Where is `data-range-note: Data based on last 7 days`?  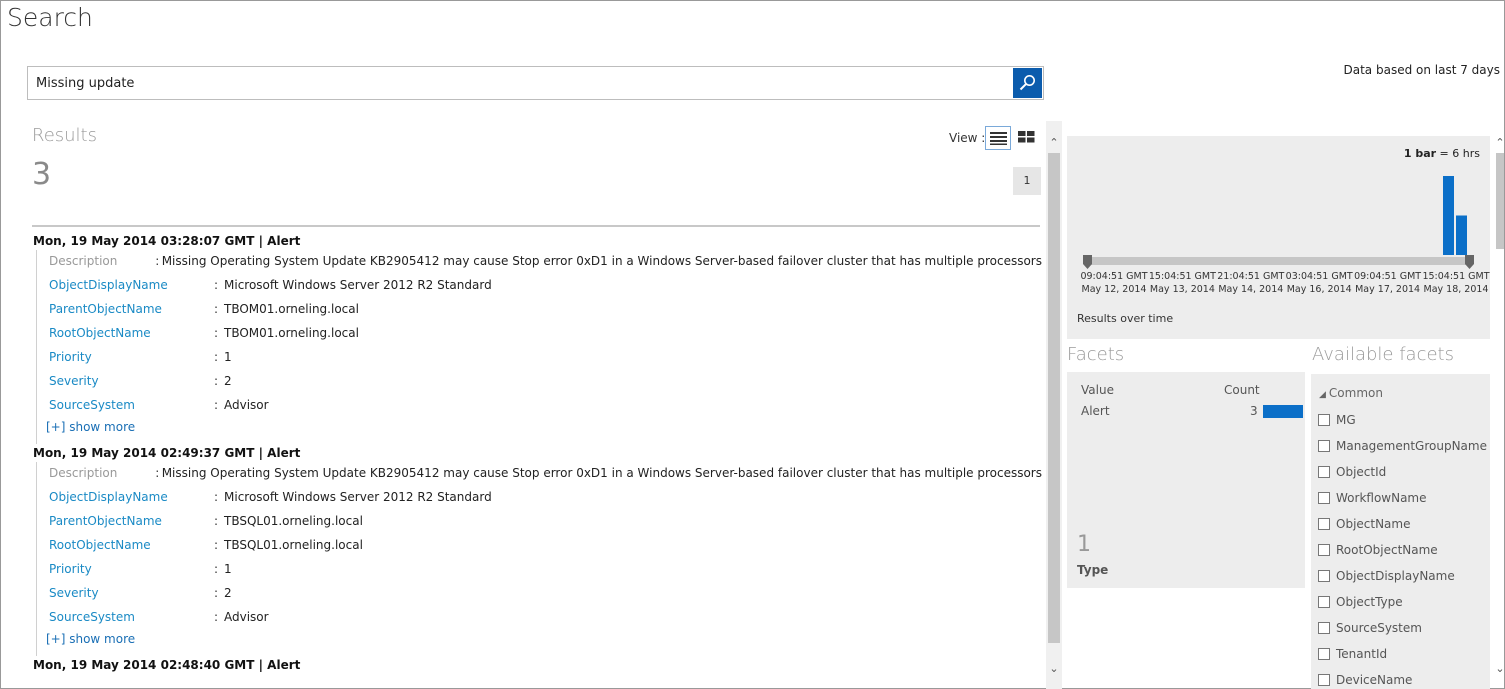 data-range-note: Data based on last 7 days is located at coordinates (1422, 70).